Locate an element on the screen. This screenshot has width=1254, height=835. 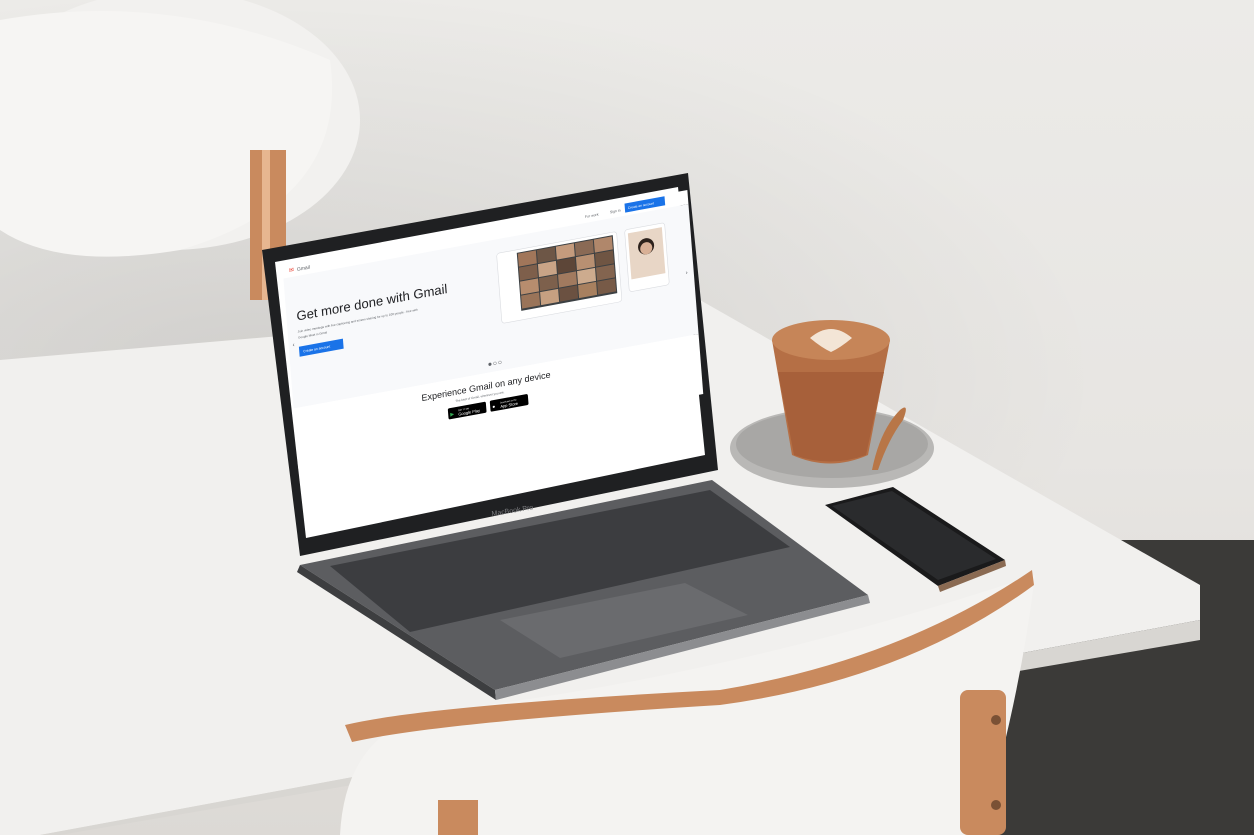
chair-screw is located at coordinates (996, 720).